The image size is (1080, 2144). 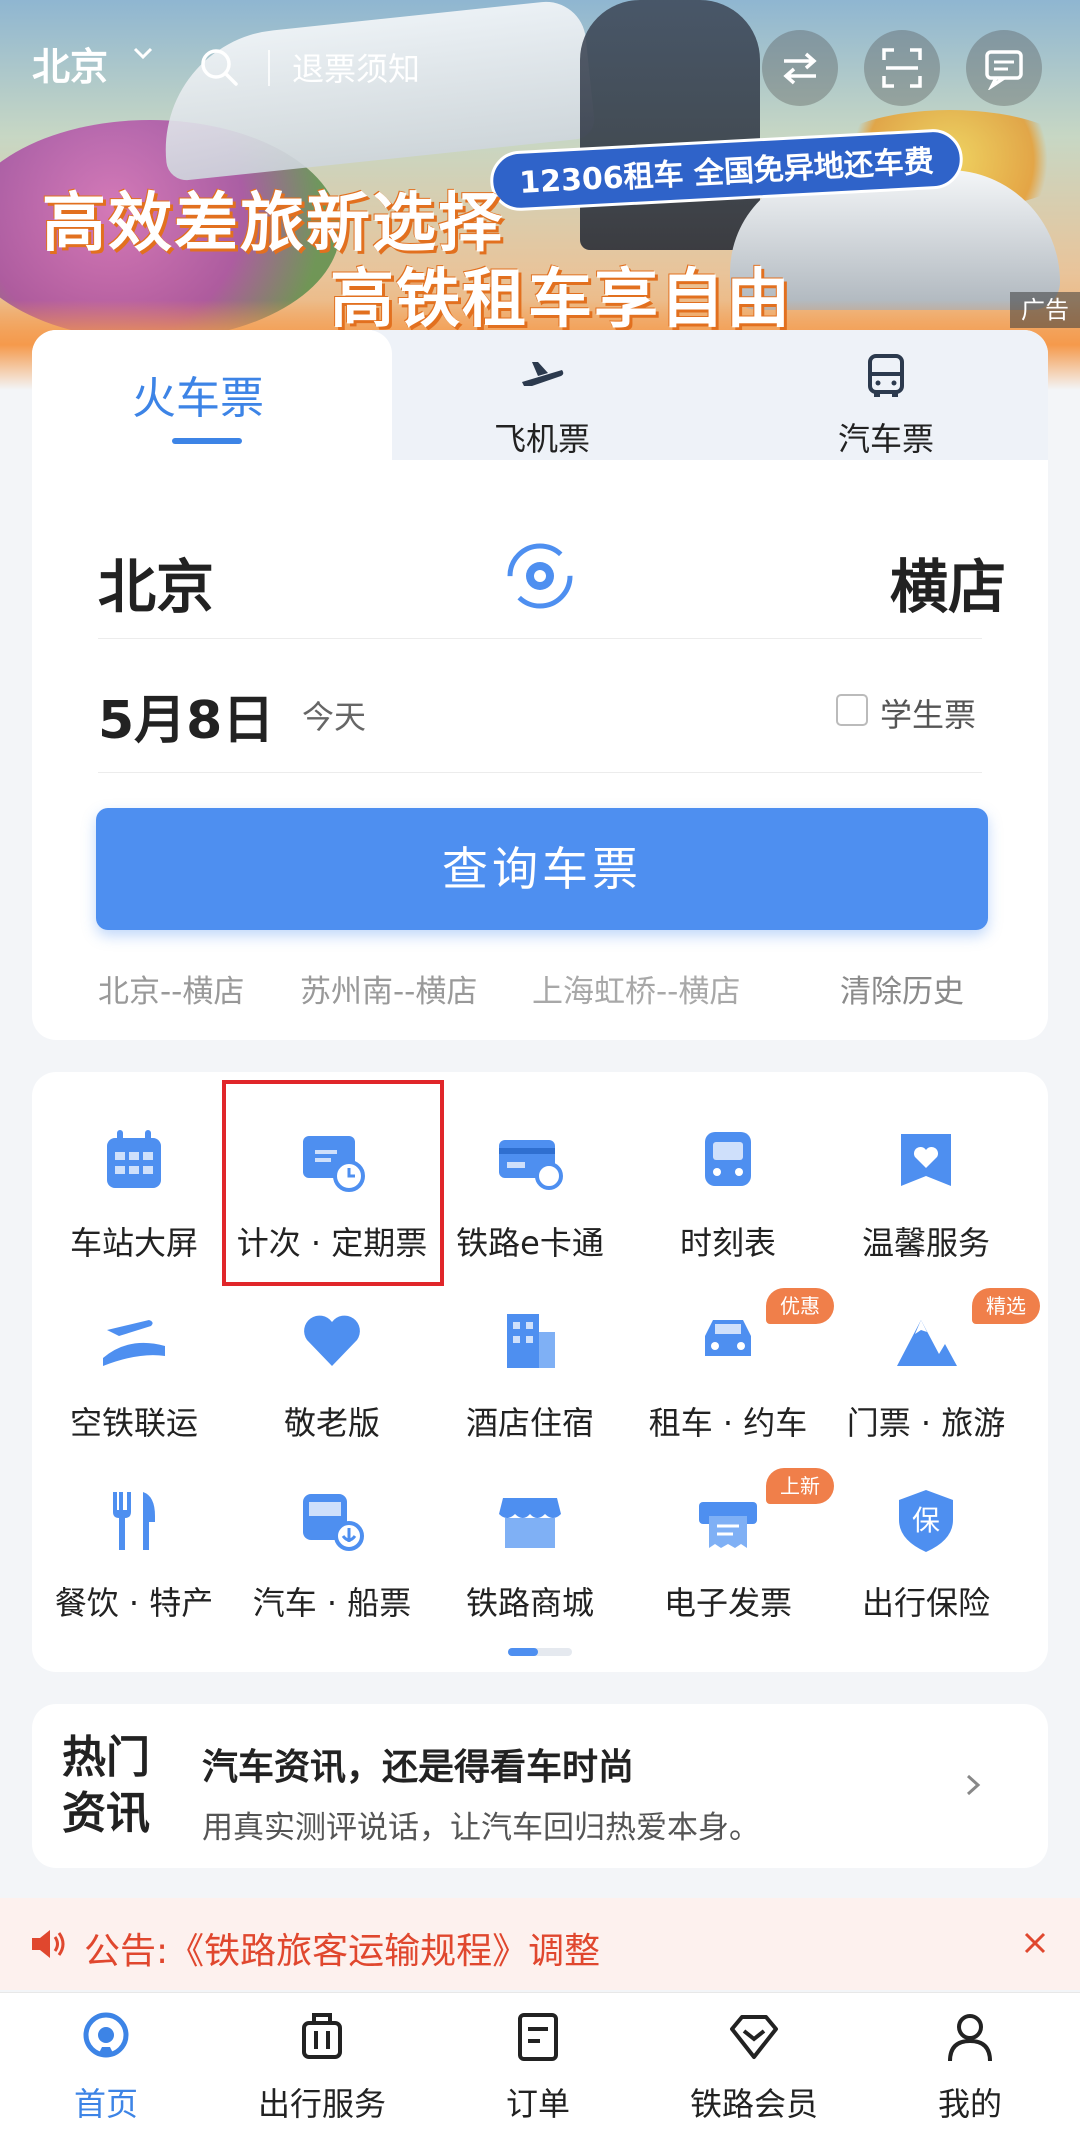 What do you see at coordinates (1006, 1306) in the screenshot?
I see `promo-badge: 精选` at bounding box center [1006, 1306].